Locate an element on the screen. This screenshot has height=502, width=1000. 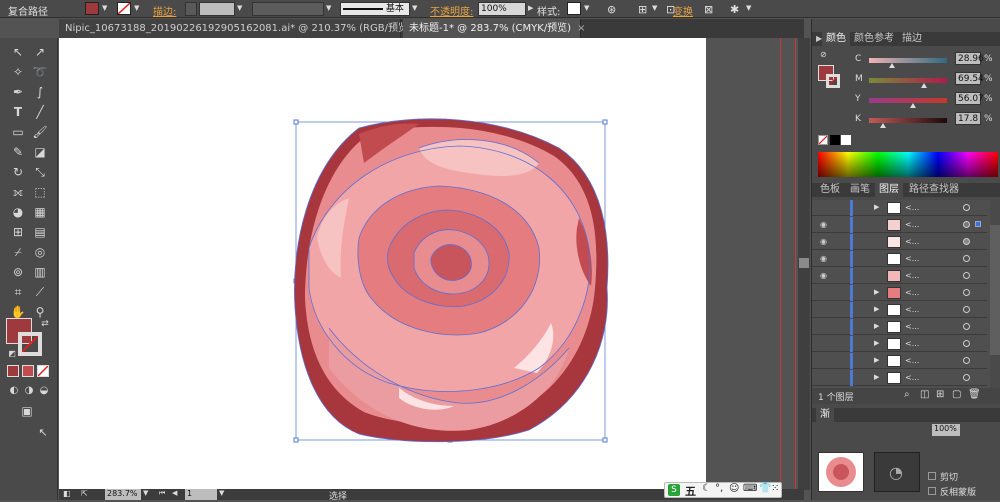
page-field: 1 is located at coordinates (201, 494).